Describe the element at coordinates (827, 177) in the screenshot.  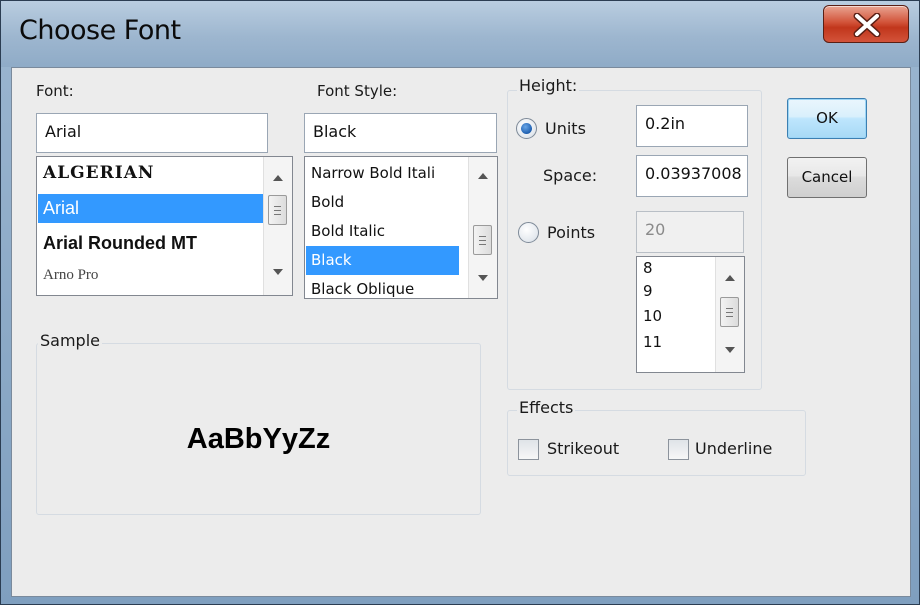
I see `cancel-button: Cancel` at that location.